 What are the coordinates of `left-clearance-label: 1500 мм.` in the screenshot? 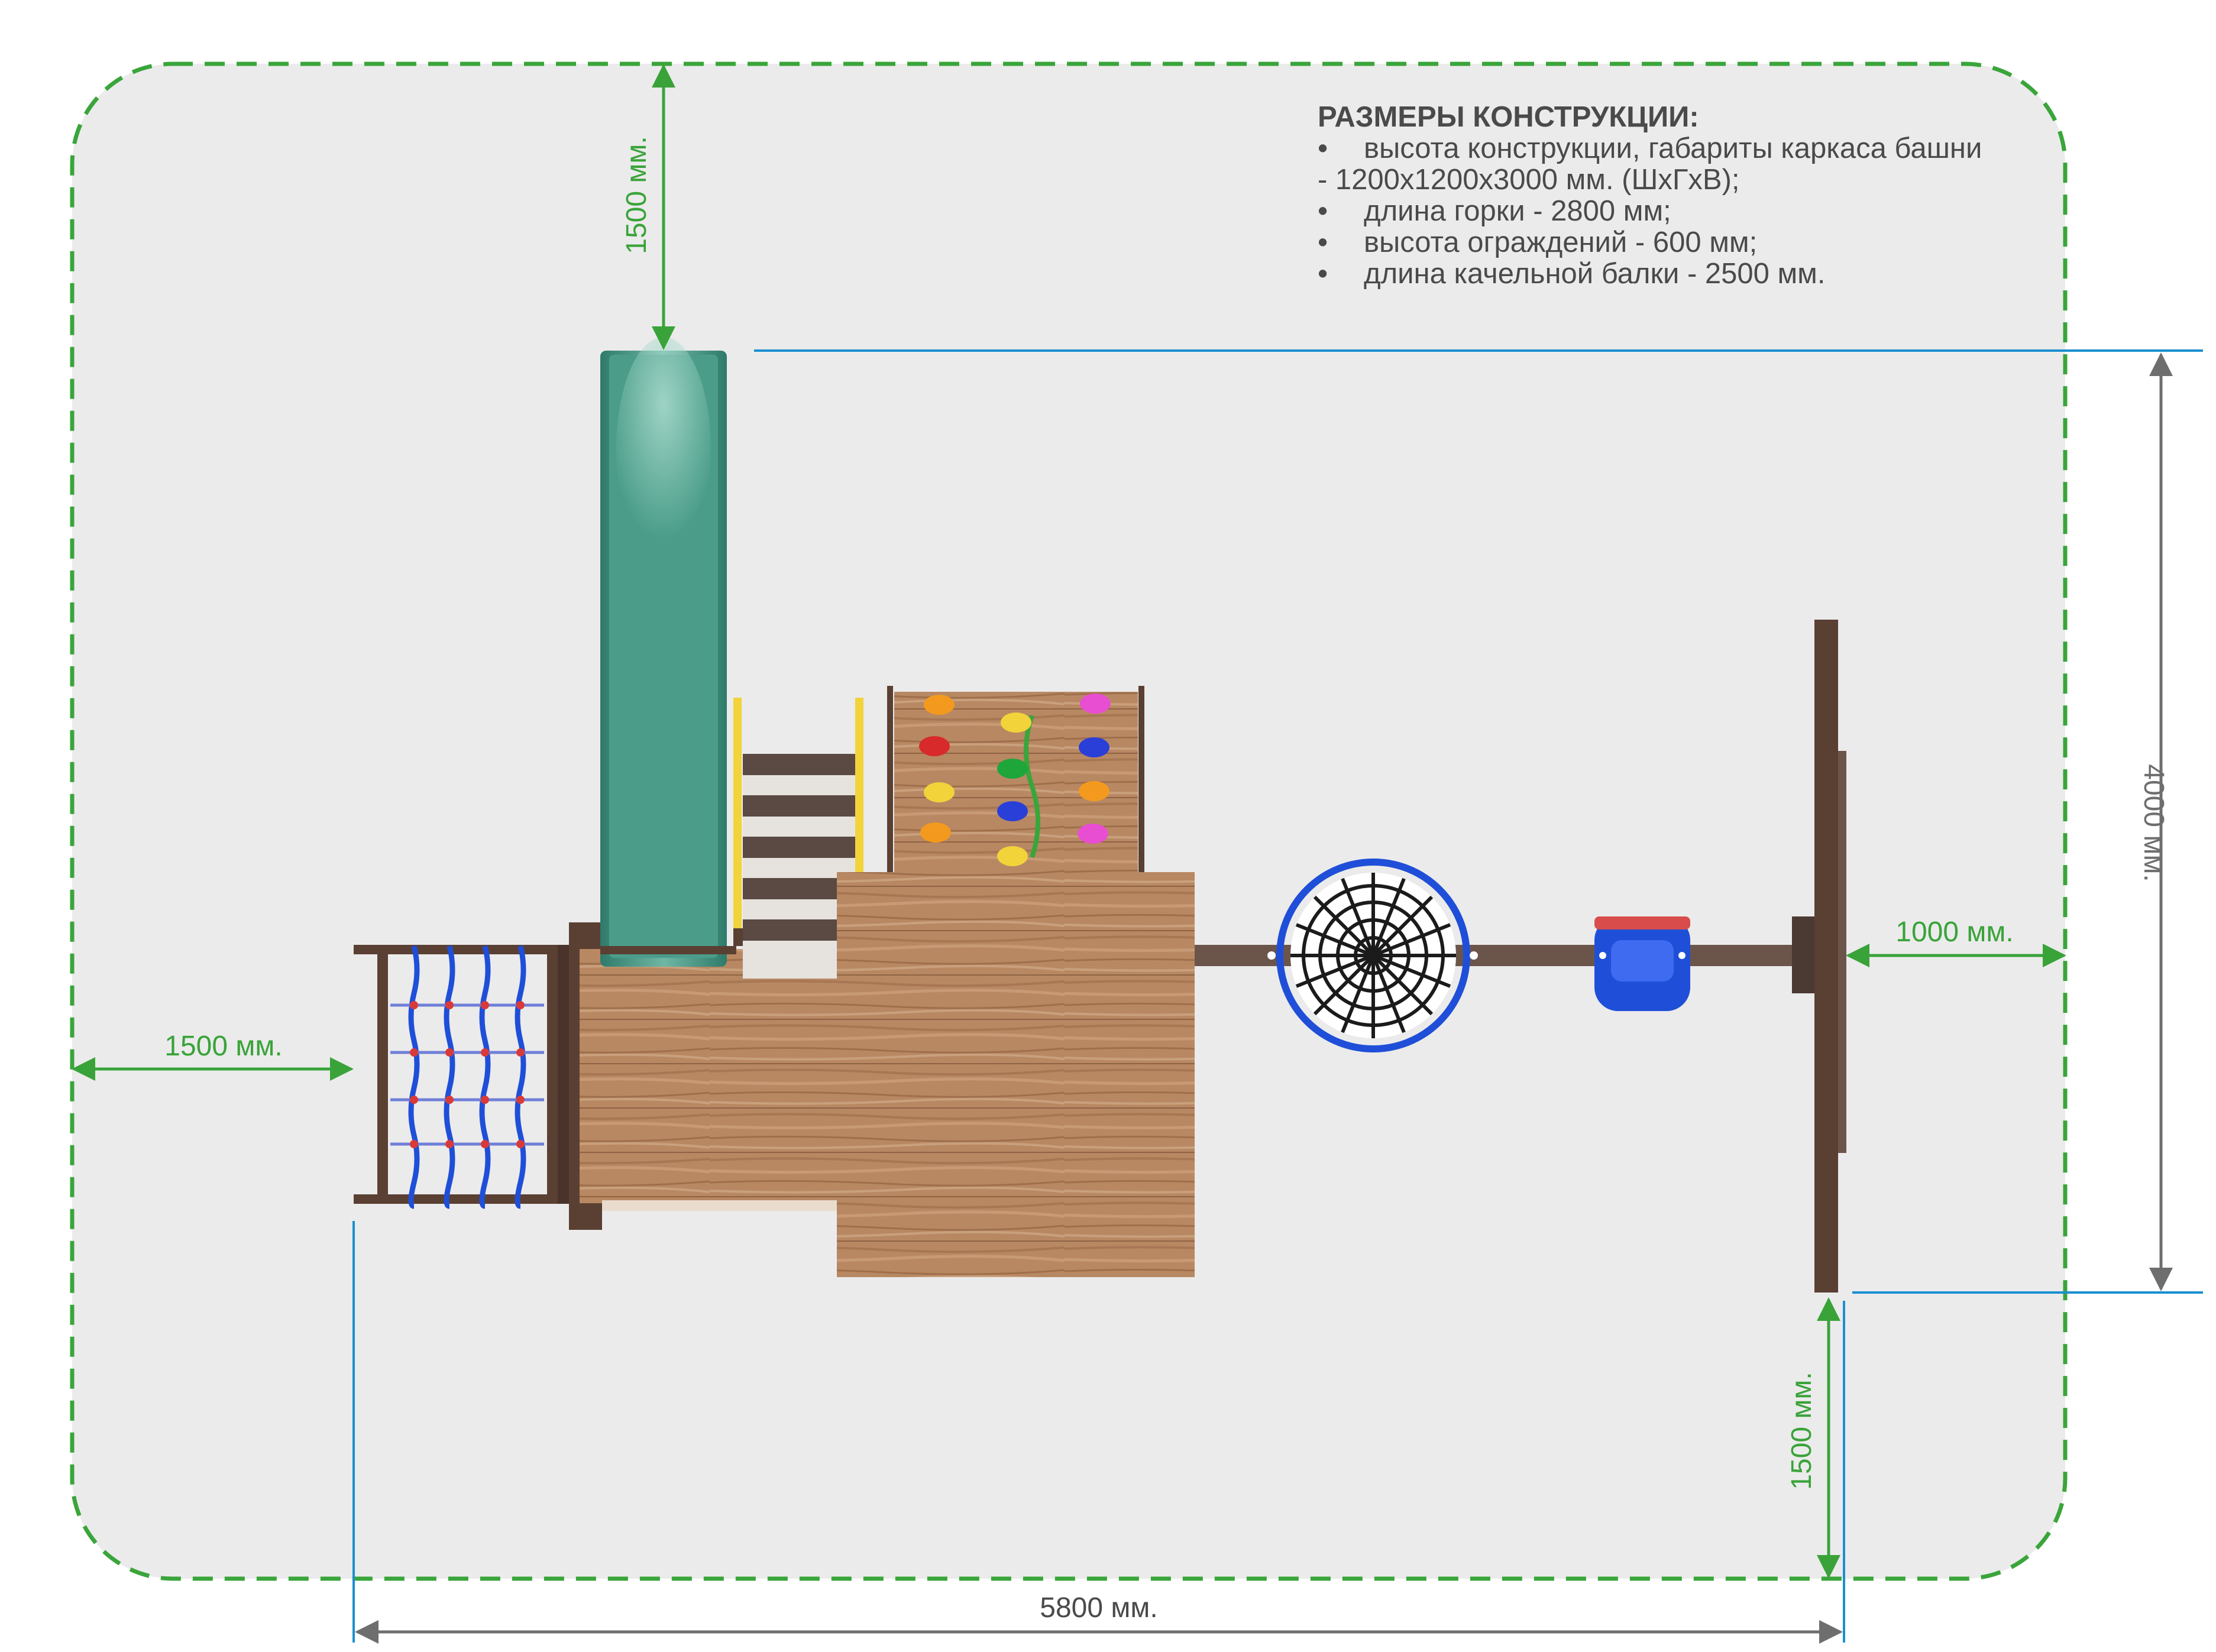 It's located at (223, 1046).